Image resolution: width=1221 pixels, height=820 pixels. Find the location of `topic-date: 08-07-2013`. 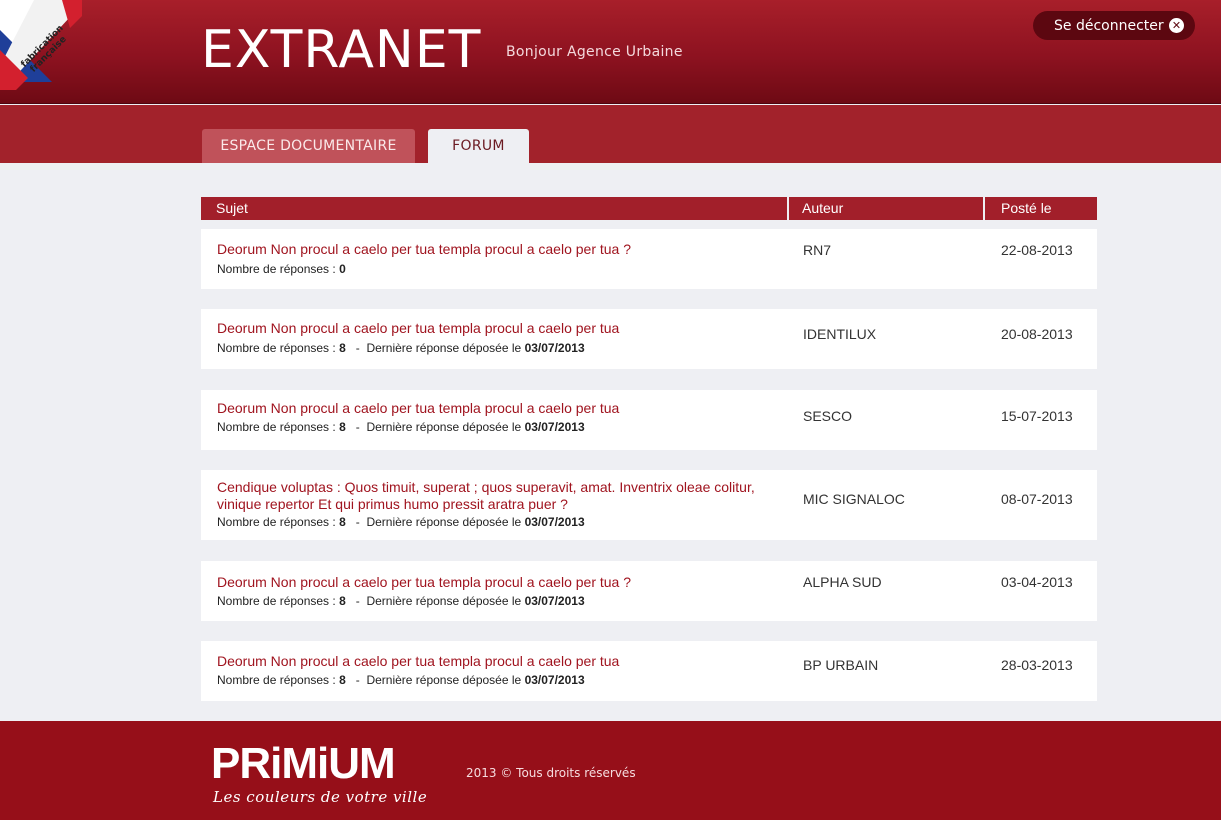

topic-date: 08-07-2013 is located at coordinates (1037, 499).